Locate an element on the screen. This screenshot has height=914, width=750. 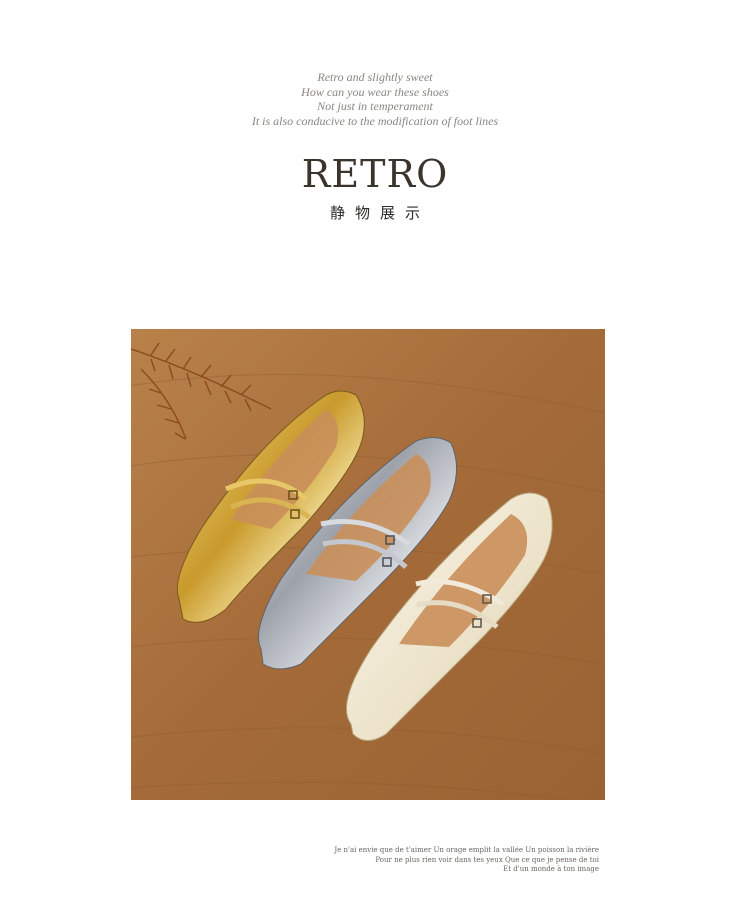
section-subtitle: 静物展示 is located at coordinates (379, 213).